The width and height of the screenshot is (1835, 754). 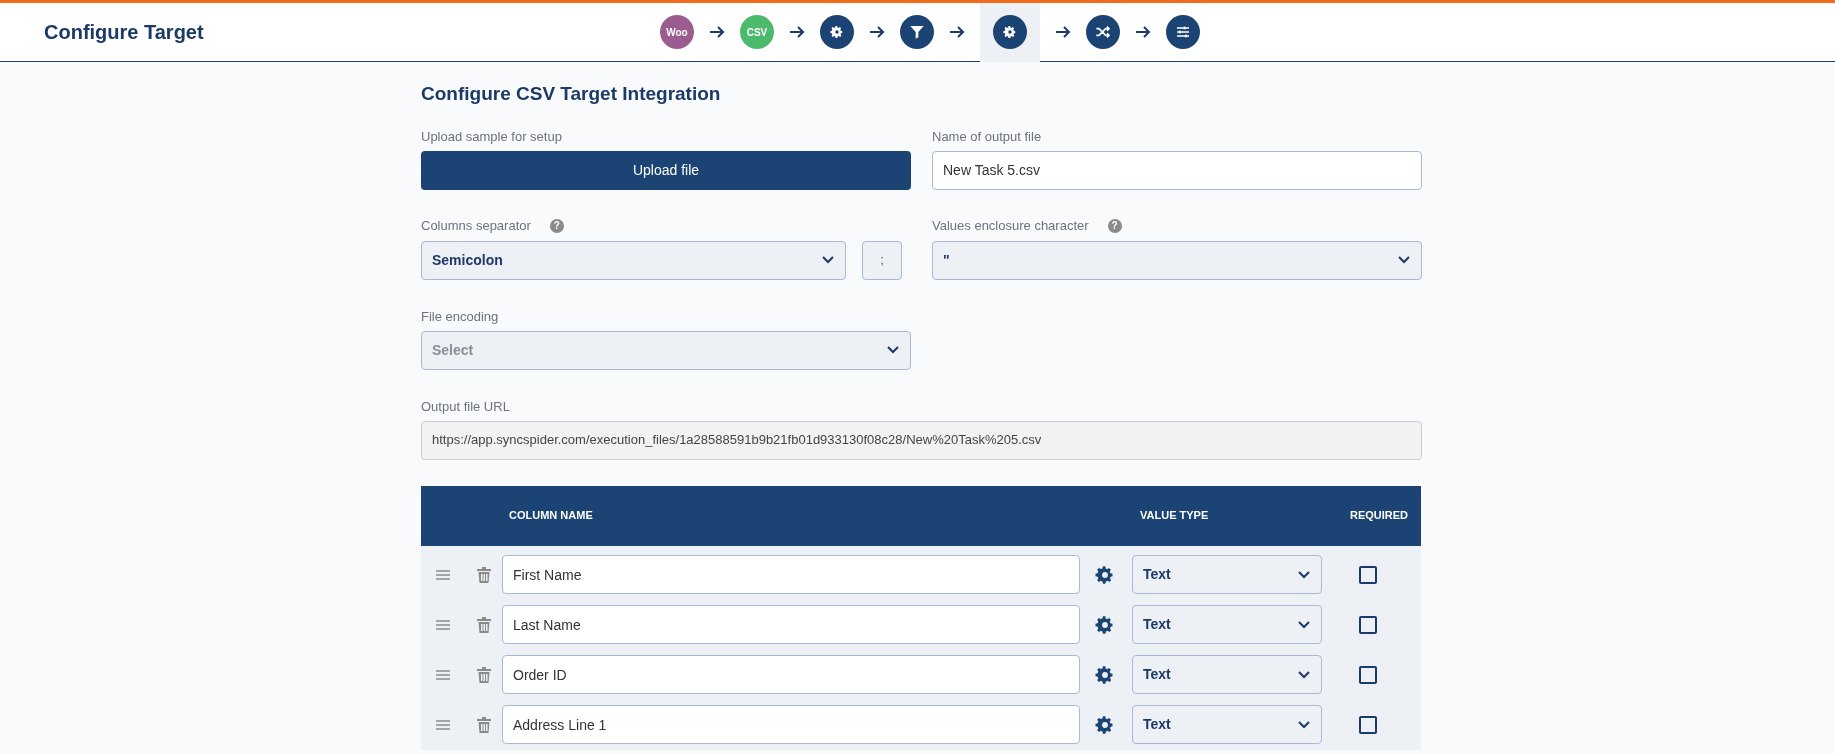 What do you see at coordinates (476, 225) in the screenshot?
I see `field-label: Columns separator` at bounding box center [476, 225].